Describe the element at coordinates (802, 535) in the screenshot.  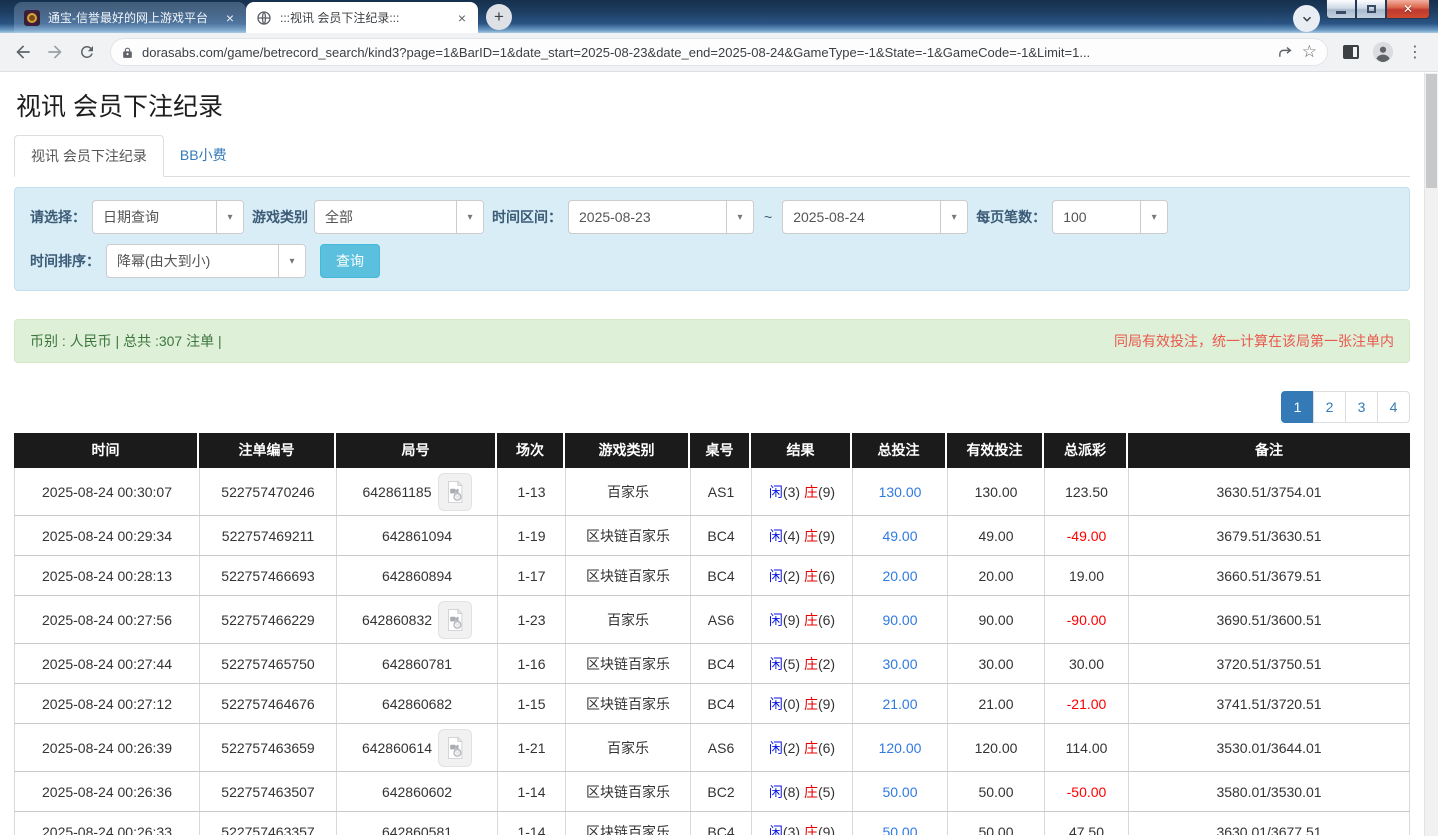
I see `cell-result: 闲(4) 庄(9)` at that location.